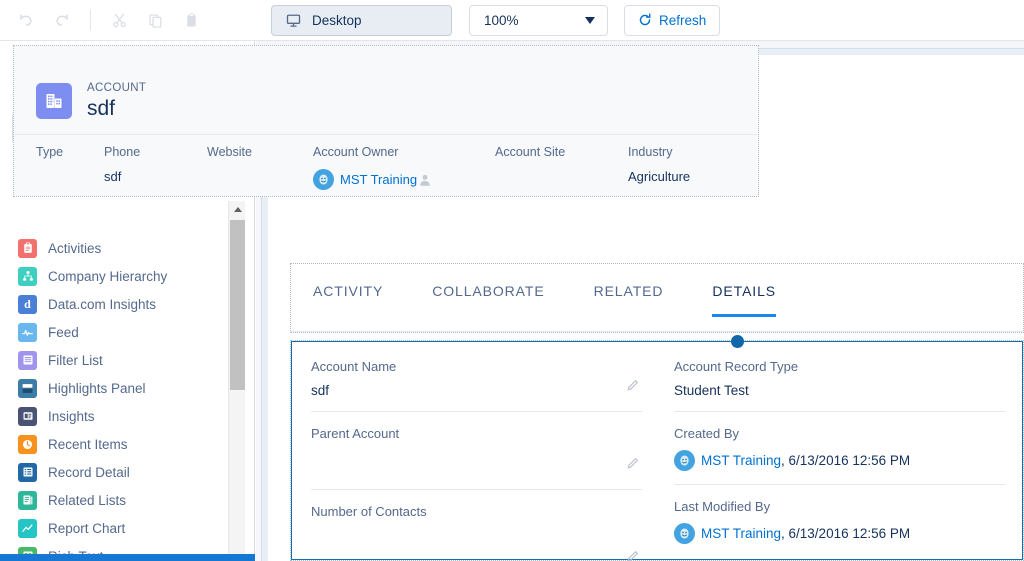  I want to click on cut-icon, so click(119, 20).